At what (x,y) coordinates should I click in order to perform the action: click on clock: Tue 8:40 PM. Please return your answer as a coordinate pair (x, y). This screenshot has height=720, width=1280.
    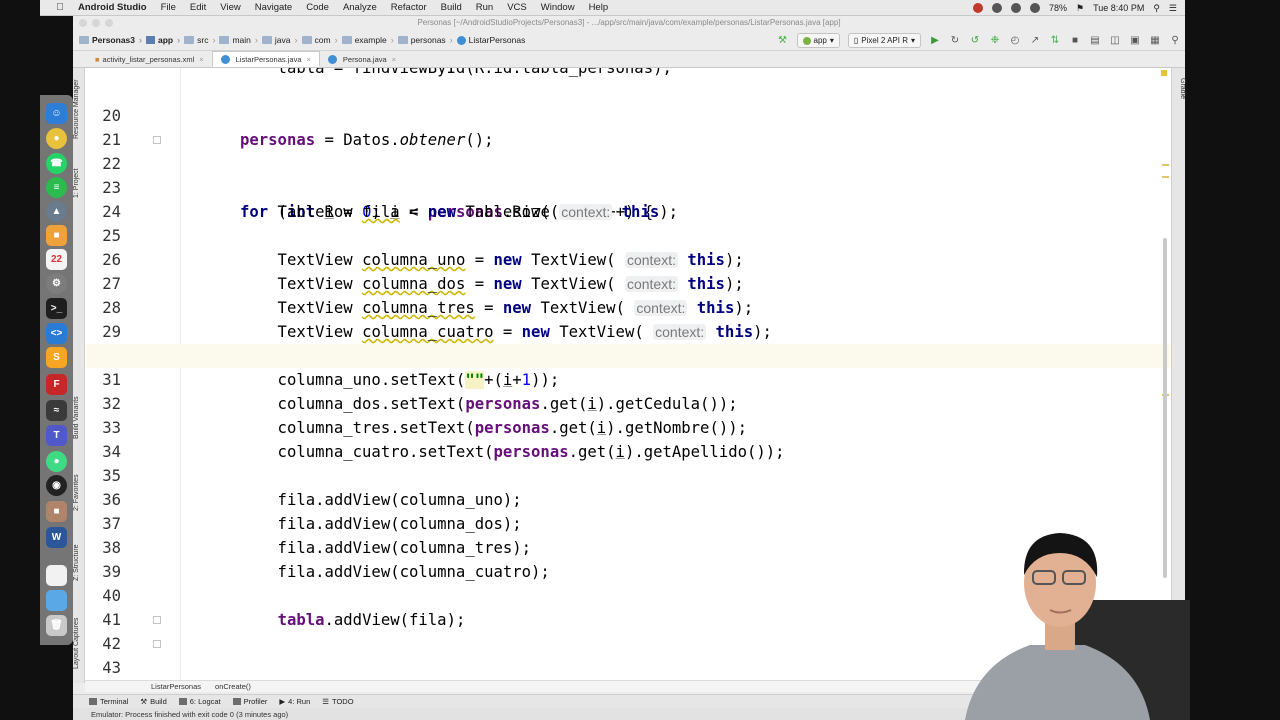
    Looking at the image, I should click on (1118, 8).